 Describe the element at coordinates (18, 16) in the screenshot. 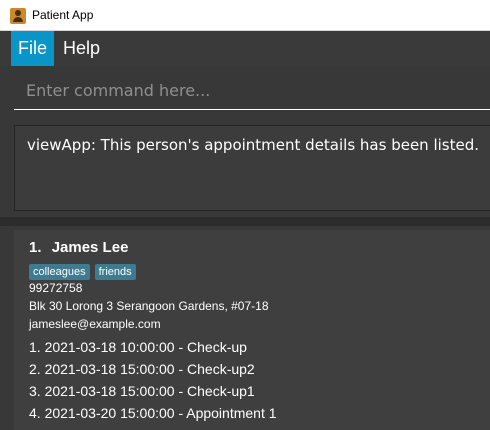

I see `person-app-icon` at that location.